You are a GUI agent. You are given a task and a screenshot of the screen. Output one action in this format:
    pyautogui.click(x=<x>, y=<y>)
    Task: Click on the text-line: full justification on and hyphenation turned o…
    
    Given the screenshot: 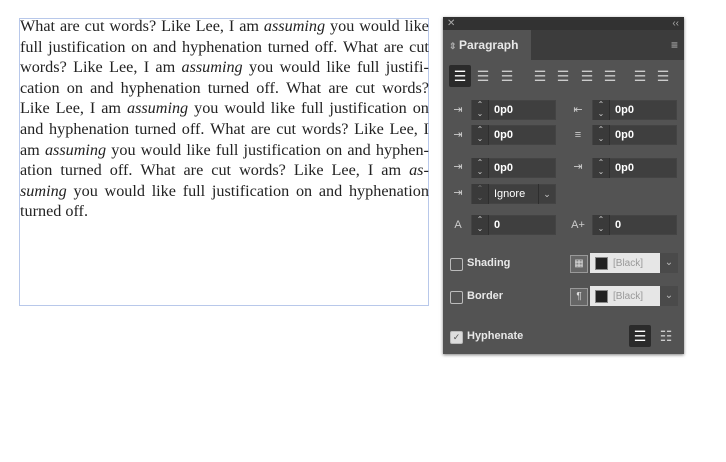 What is the action you would take?
    pyautogui.click(x=224, y=46)
    